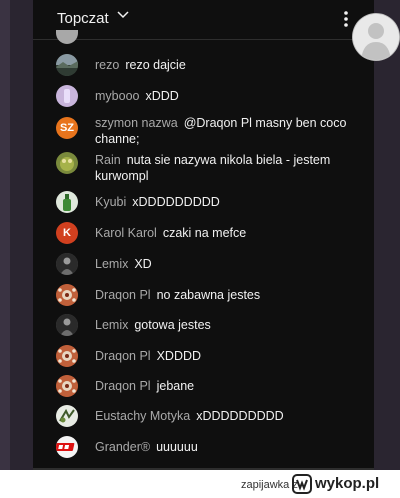  Describe the element at coordinates (67, 233) in the screenshot. I see `avatar-initials: K` at that location.